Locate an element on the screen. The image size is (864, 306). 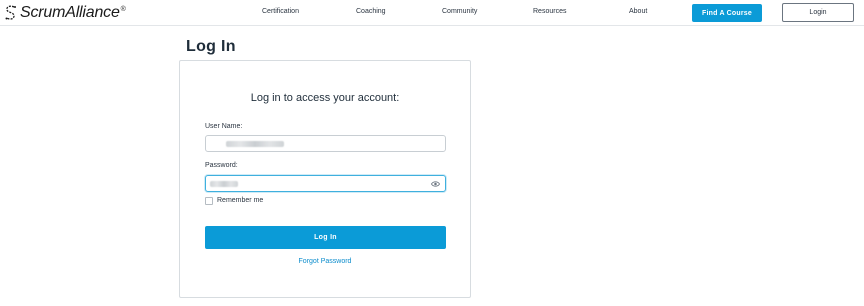
eye-icon is located at coordinates (435, 184).